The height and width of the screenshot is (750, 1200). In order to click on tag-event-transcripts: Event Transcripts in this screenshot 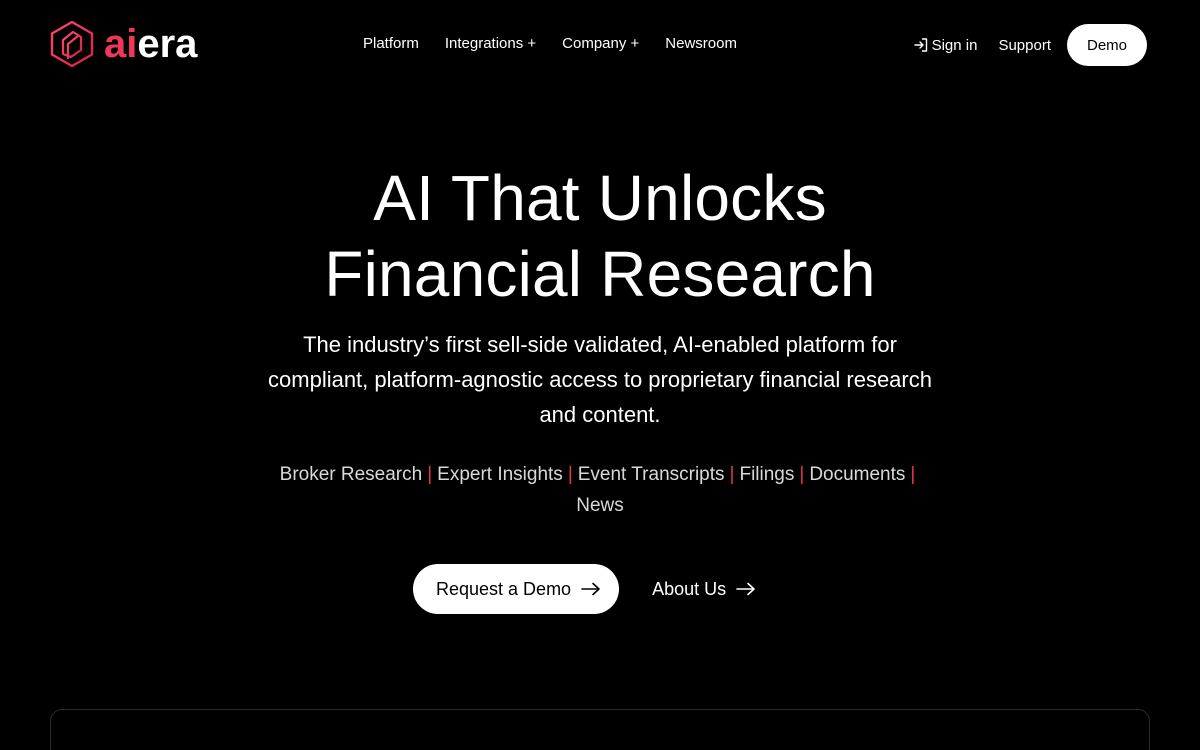, I will do `click(651, 474)`.